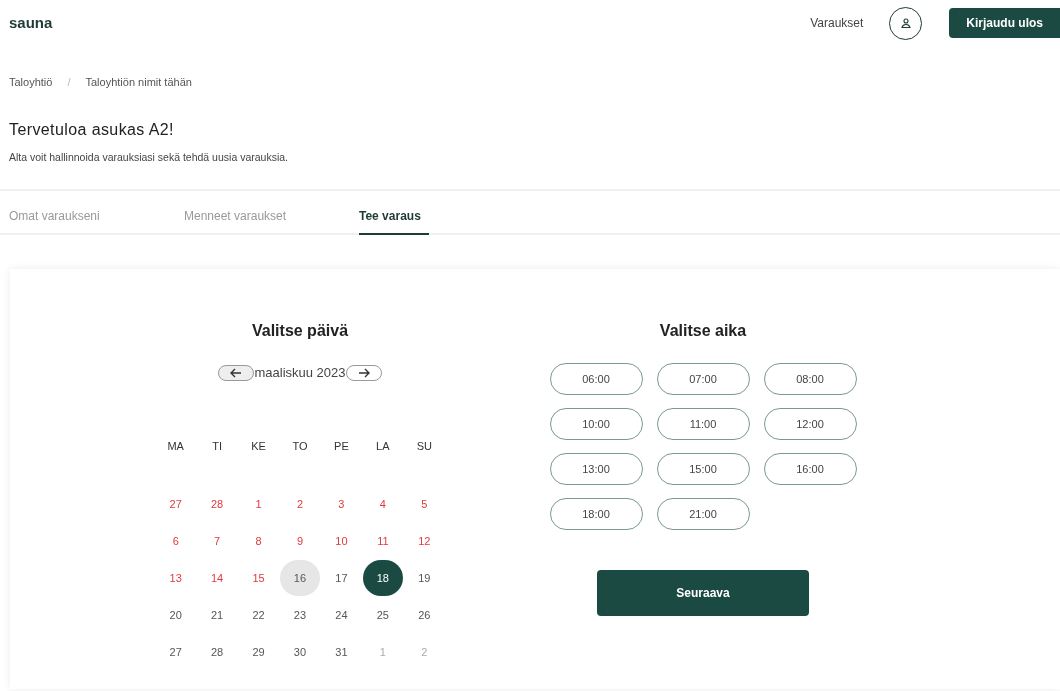 The width and height of the screenshot is (1060, 691). Describe the element at coordinates (300, 446) in the screenshot. I see `weekday-label: TO` at that location.